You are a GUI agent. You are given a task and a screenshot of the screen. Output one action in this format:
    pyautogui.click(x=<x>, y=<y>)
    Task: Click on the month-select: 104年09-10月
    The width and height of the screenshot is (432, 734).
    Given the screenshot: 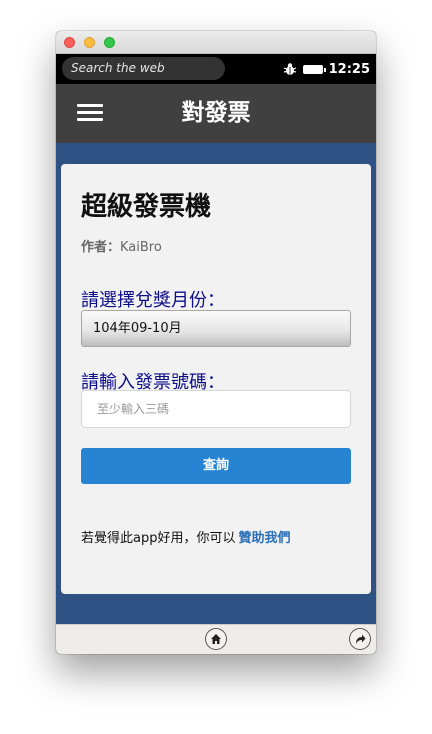 What is the action you would take?
    pyautogui.click(x=216, y=328)
    